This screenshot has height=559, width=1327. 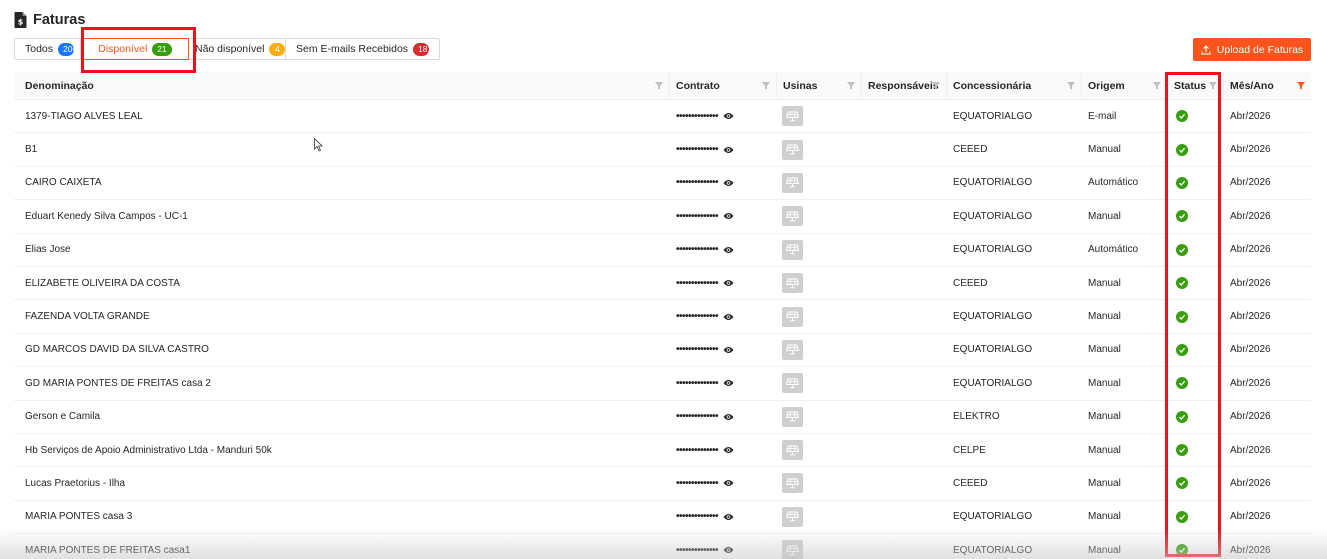 What do you see at coordinates (819, 383) in the screenshot?
I see `cell-usinas` at bounding box center [819, 383].